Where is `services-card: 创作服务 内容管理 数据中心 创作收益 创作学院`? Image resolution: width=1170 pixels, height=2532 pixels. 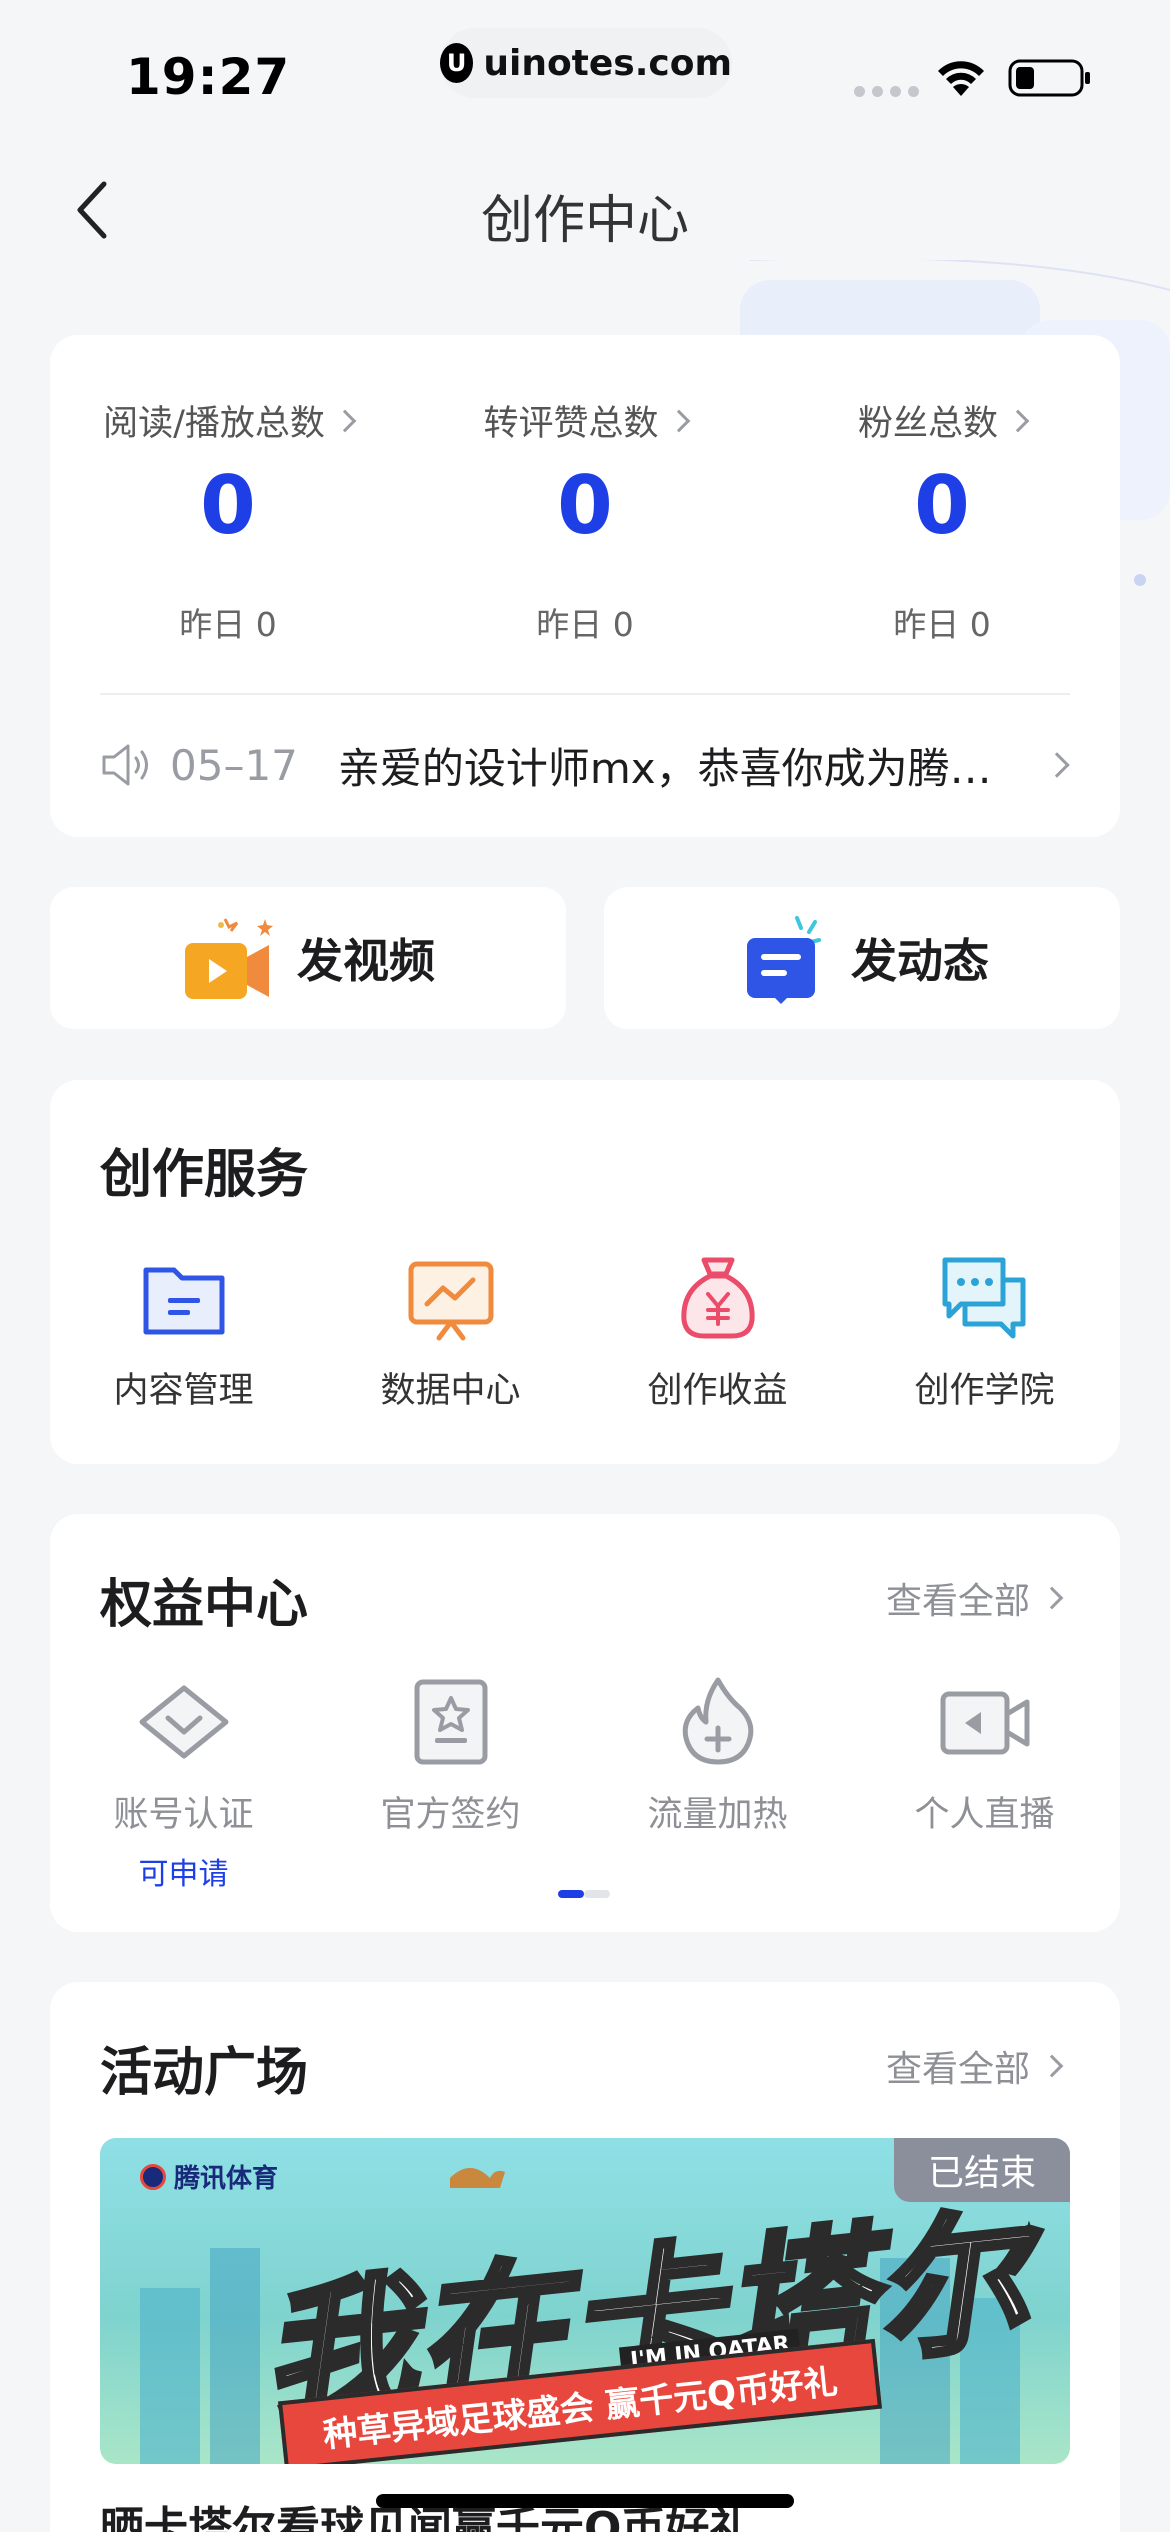
services-card: 创作服务 内容管理 数据中心 创作收益 创作学院 is located at coordinates (585, 1272).